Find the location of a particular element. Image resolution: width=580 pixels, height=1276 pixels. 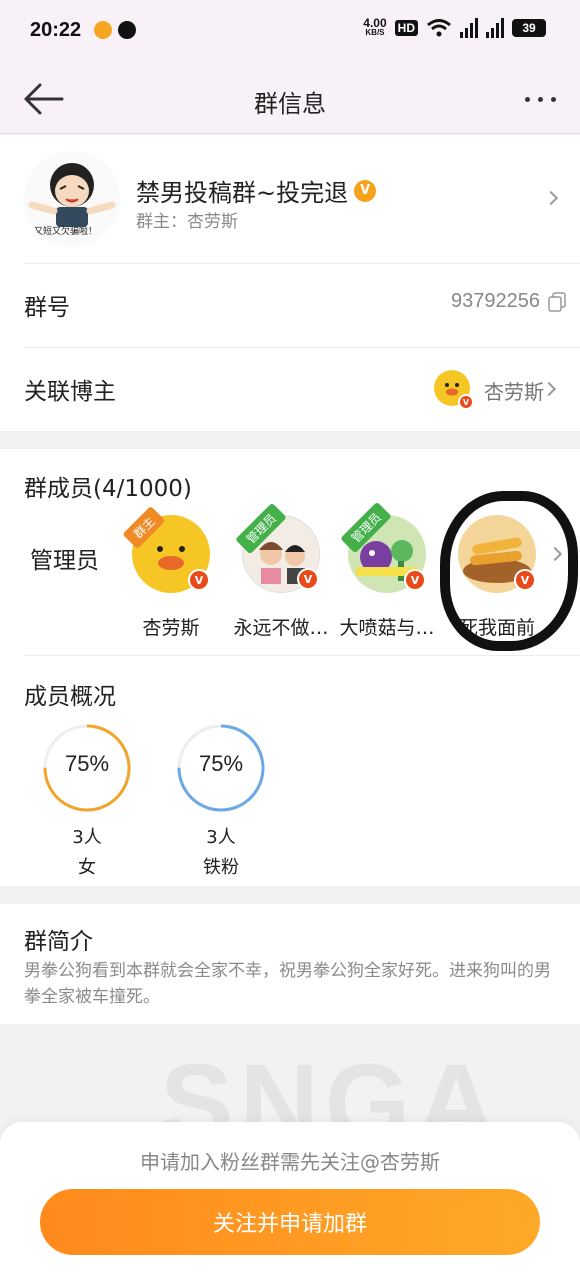

copy-icon is located at coordinates (557, 302).